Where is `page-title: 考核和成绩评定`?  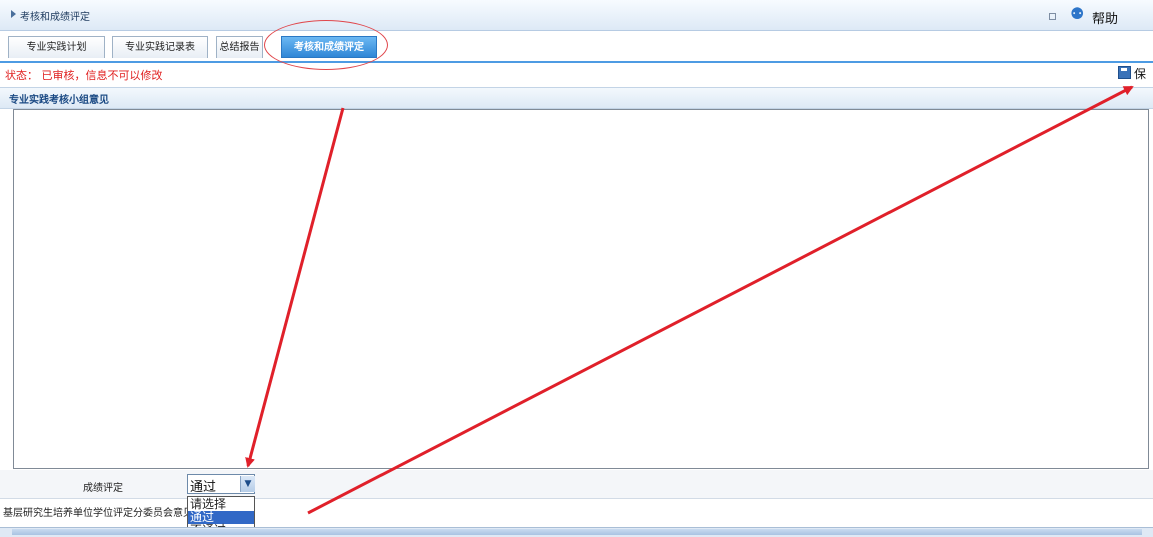
page-title: 考核和成绩评定 is located at coordinates (55, 17).